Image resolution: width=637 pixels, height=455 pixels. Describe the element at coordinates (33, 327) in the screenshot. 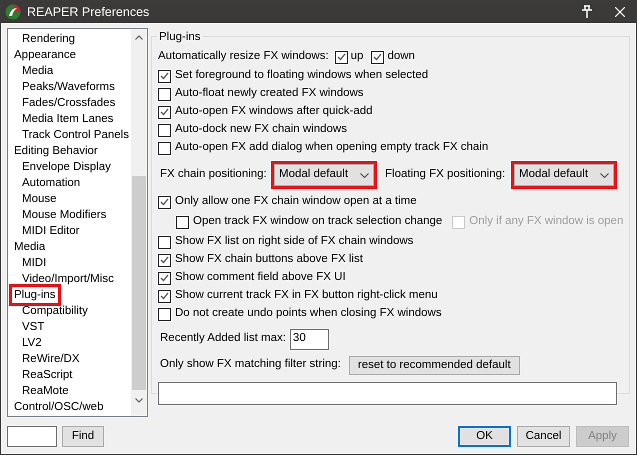

I see `tree-item: VST` at that location.